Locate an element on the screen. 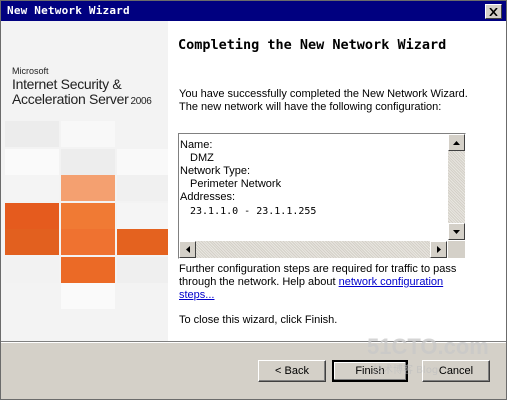 This screenshot has height=400, width=507. page-title: Completing the New Network Wizard is located at coordinates (312, 45).